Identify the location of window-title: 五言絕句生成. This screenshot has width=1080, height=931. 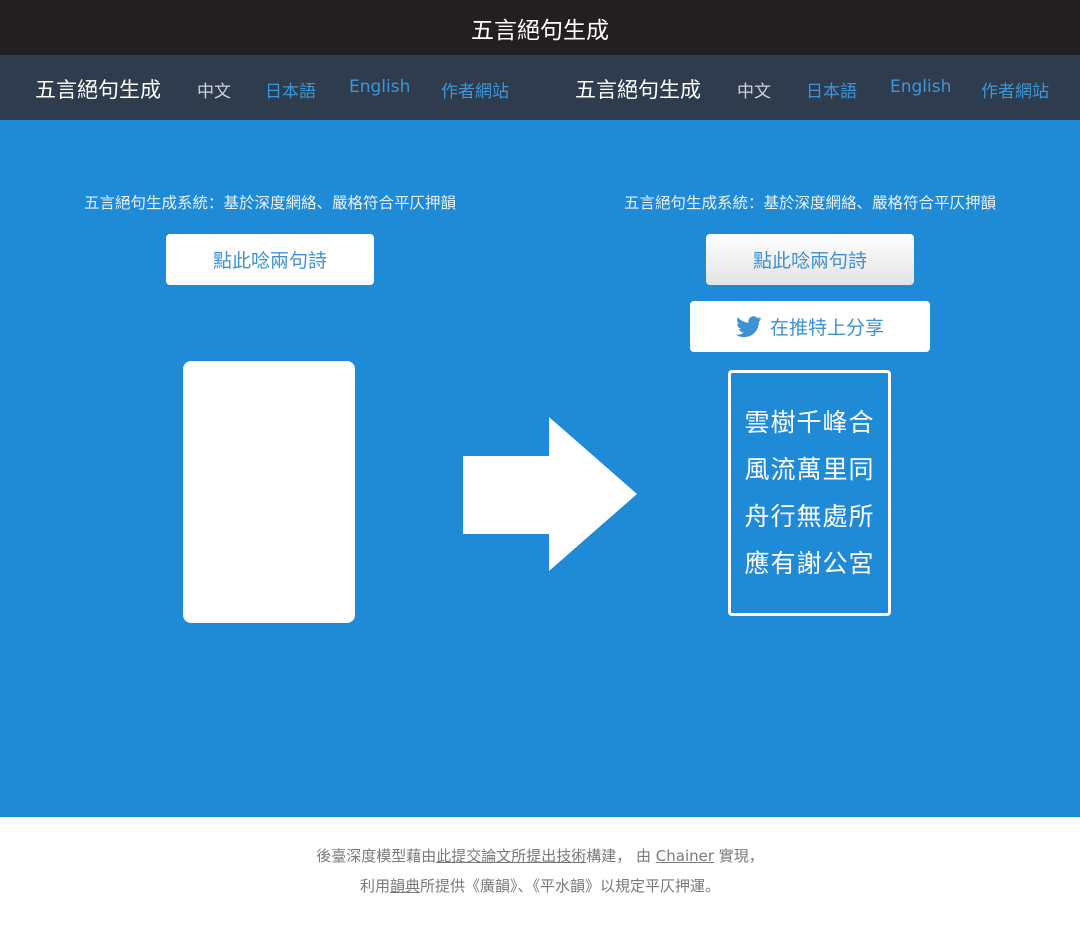
(540, 30).